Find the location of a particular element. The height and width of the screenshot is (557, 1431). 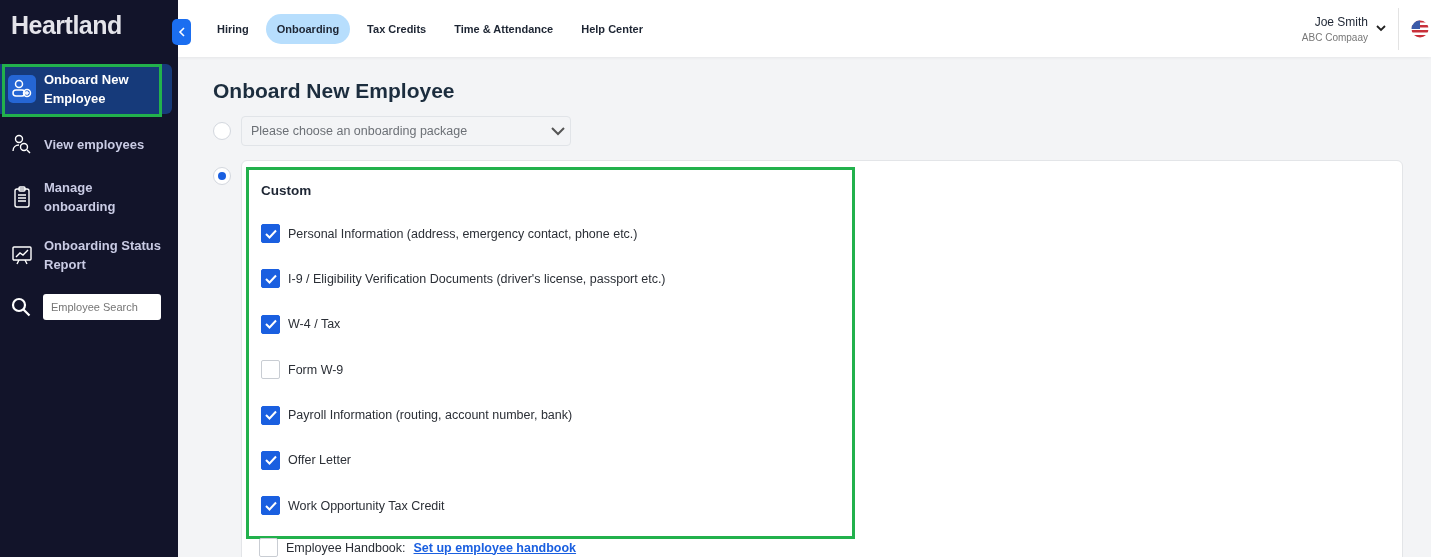

nav-tab: Tax Credits is located at coordinates (397, 28).